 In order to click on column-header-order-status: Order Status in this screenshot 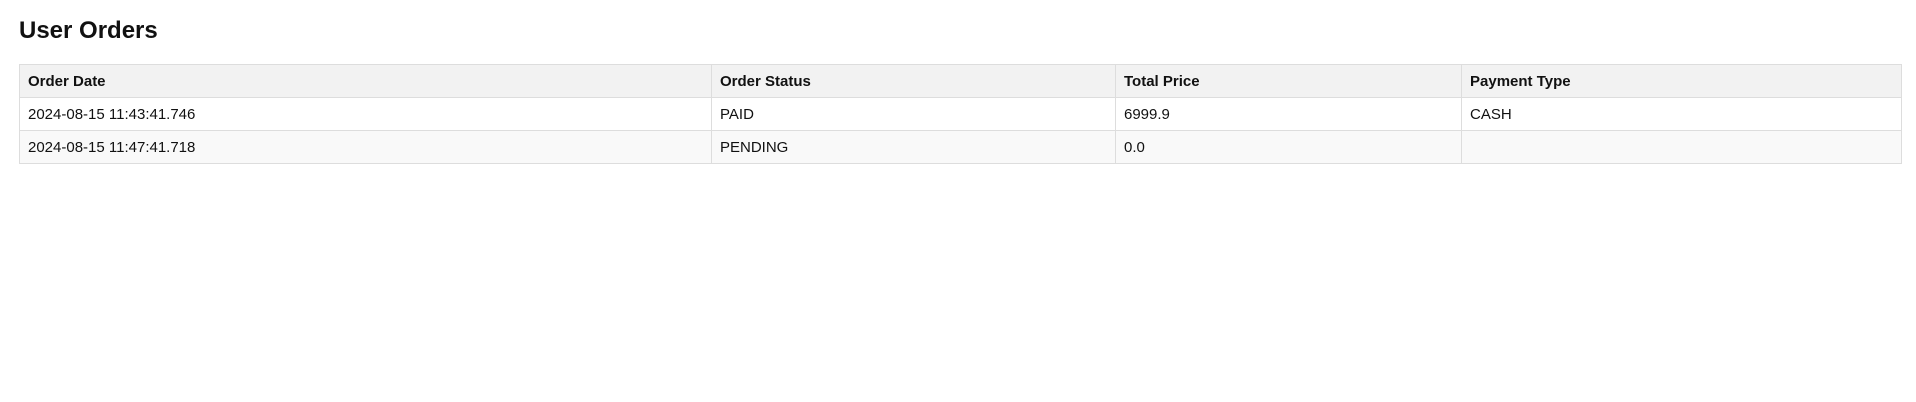, I will do `click(913, 81)`.